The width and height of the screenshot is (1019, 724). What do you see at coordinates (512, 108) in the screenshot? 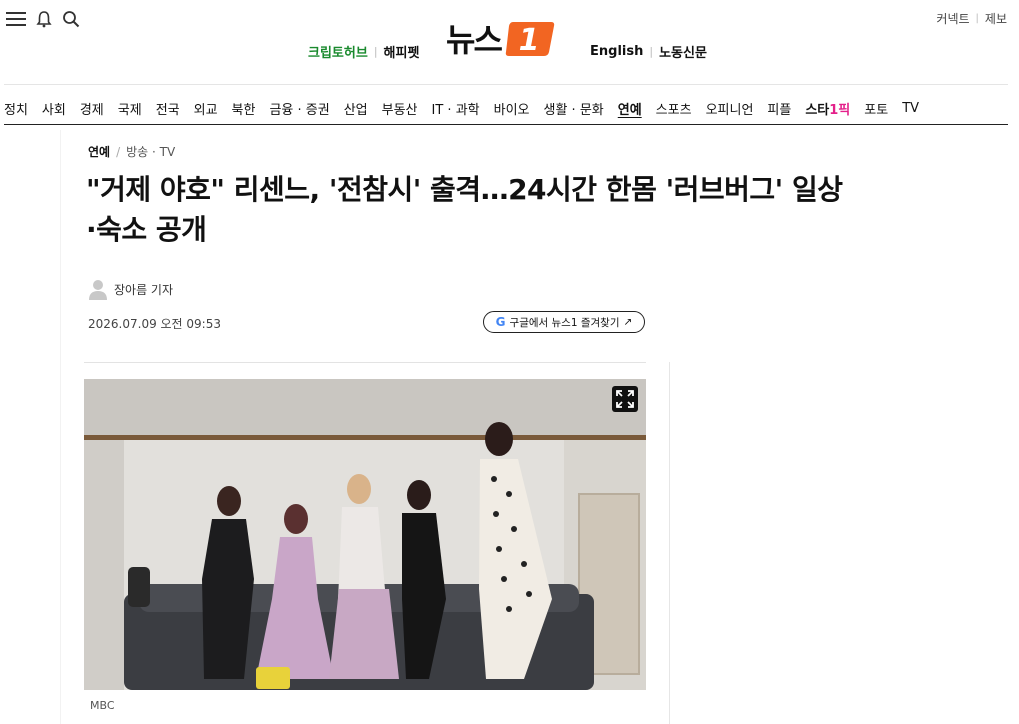
I see `nav-item-bio: 바이오` at bounding box center [512, 108].